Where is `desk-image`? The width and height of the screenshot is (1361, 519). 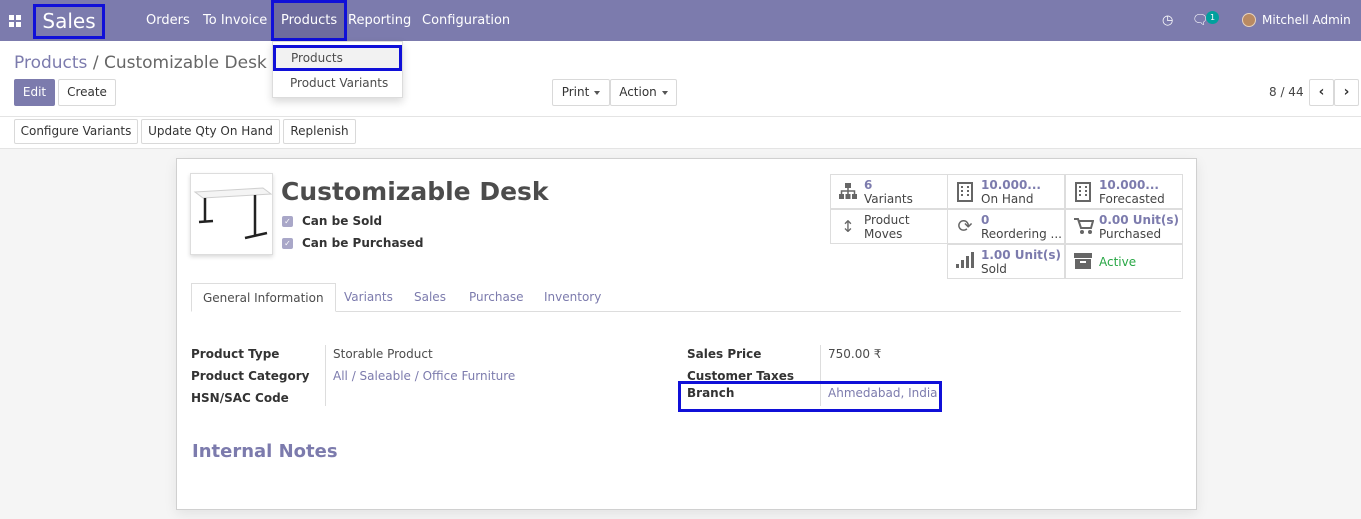 desk-image is located at coordinates (233, 213).